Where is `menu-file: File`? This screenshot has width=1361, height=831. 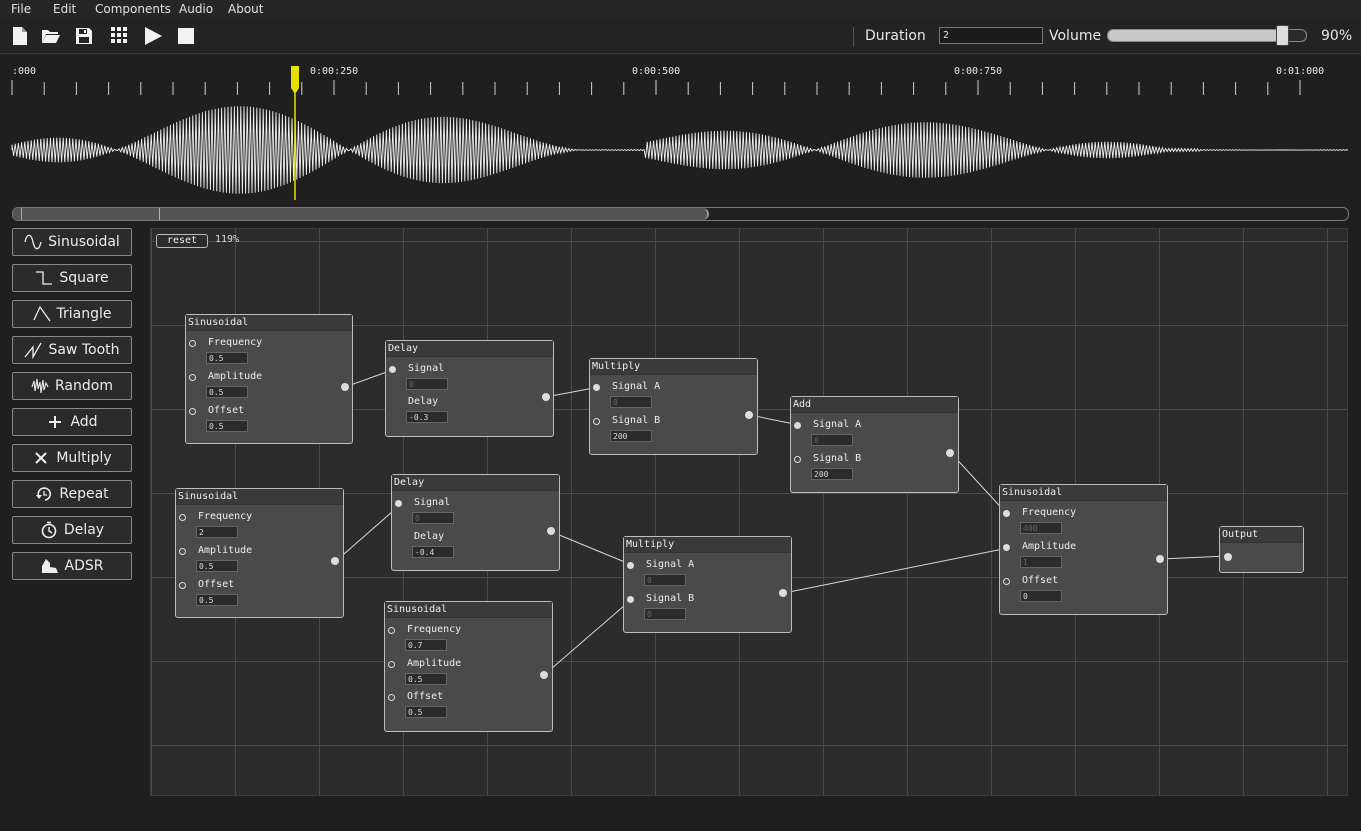 menu-file: File is located at coordinates (21, 9).